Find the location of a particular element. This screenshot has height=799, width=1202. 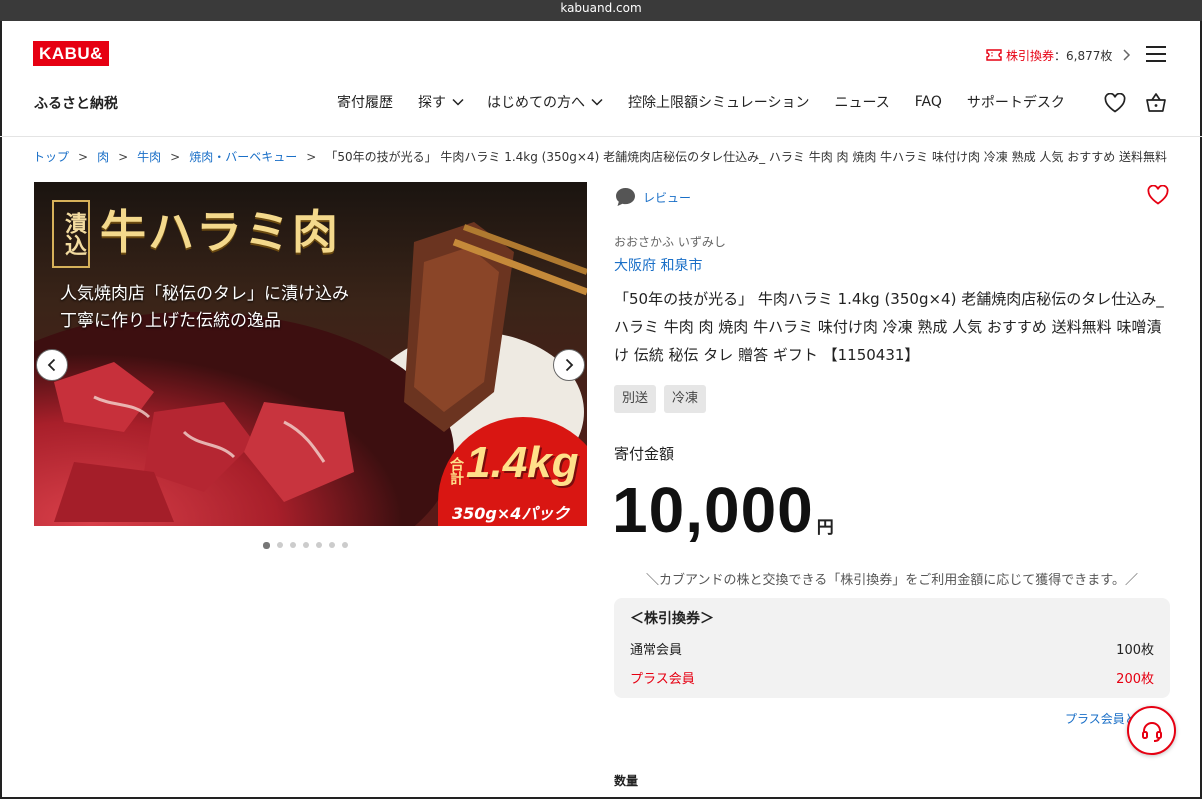

price-unit: 円 is located at coordinates (825, 528).